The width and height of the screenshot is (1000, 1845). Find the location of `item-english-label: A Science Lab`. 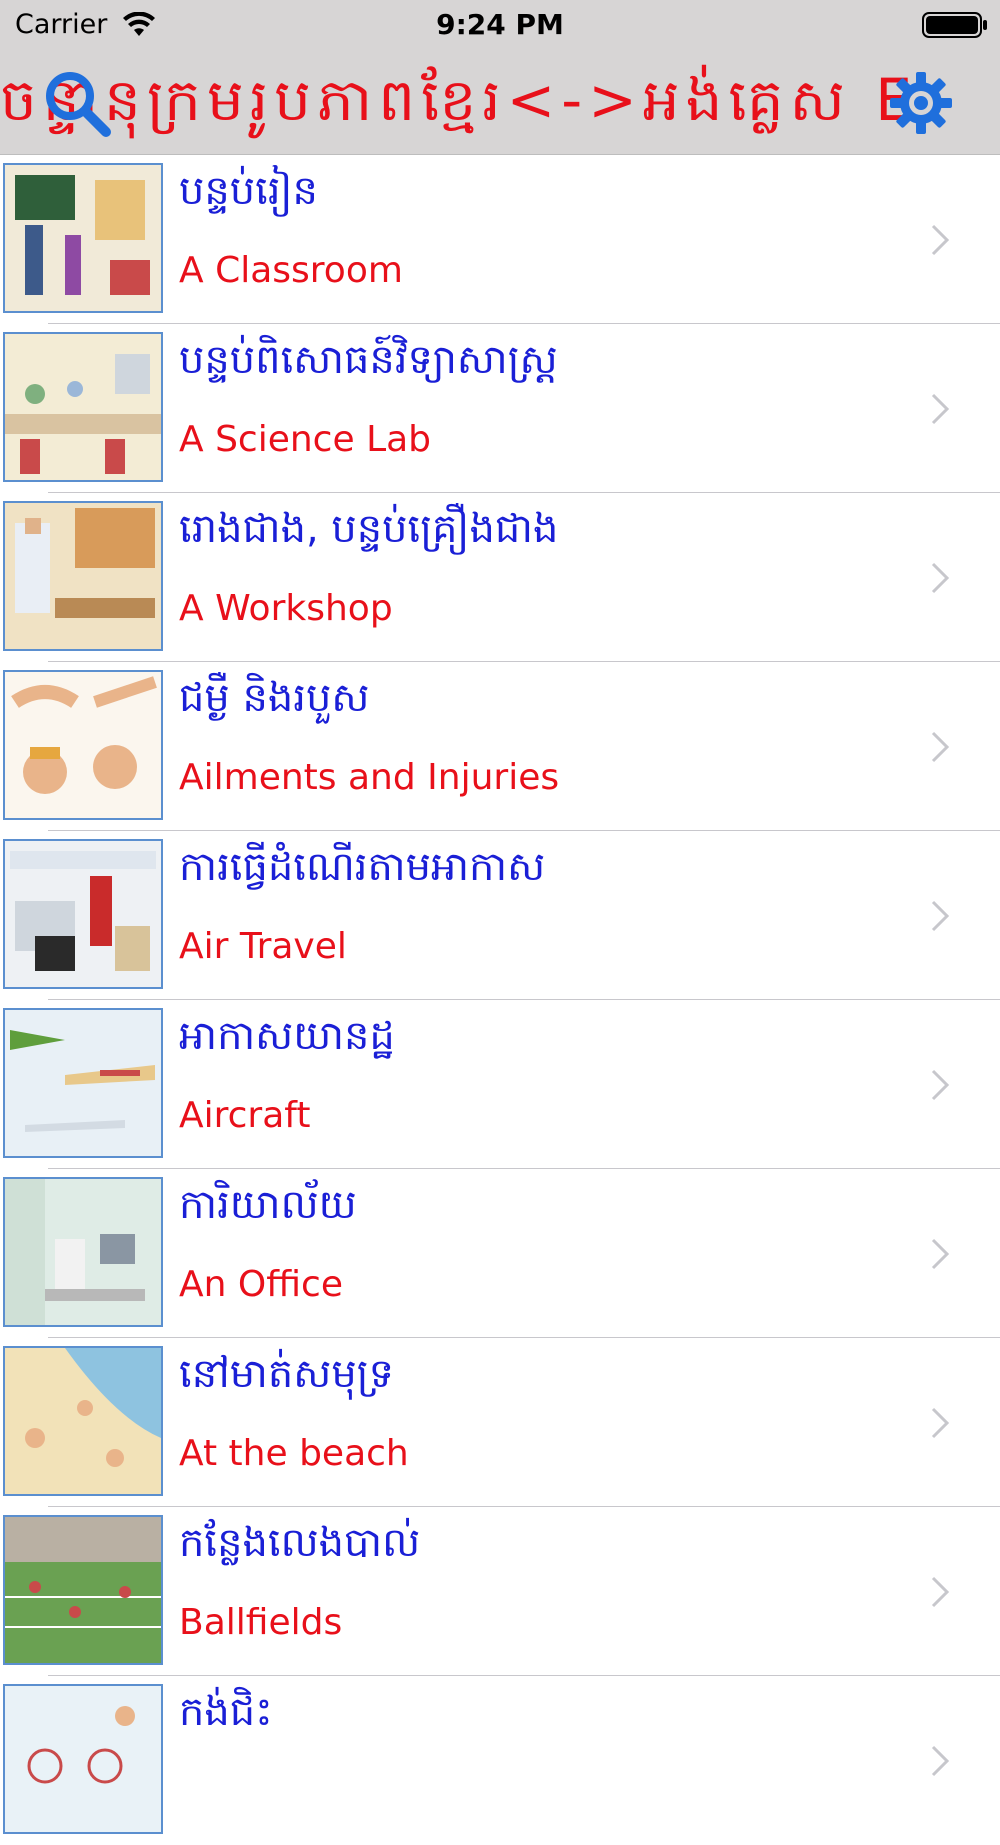

item-english-label: A Science Lab is located at coordinates (305, 439).